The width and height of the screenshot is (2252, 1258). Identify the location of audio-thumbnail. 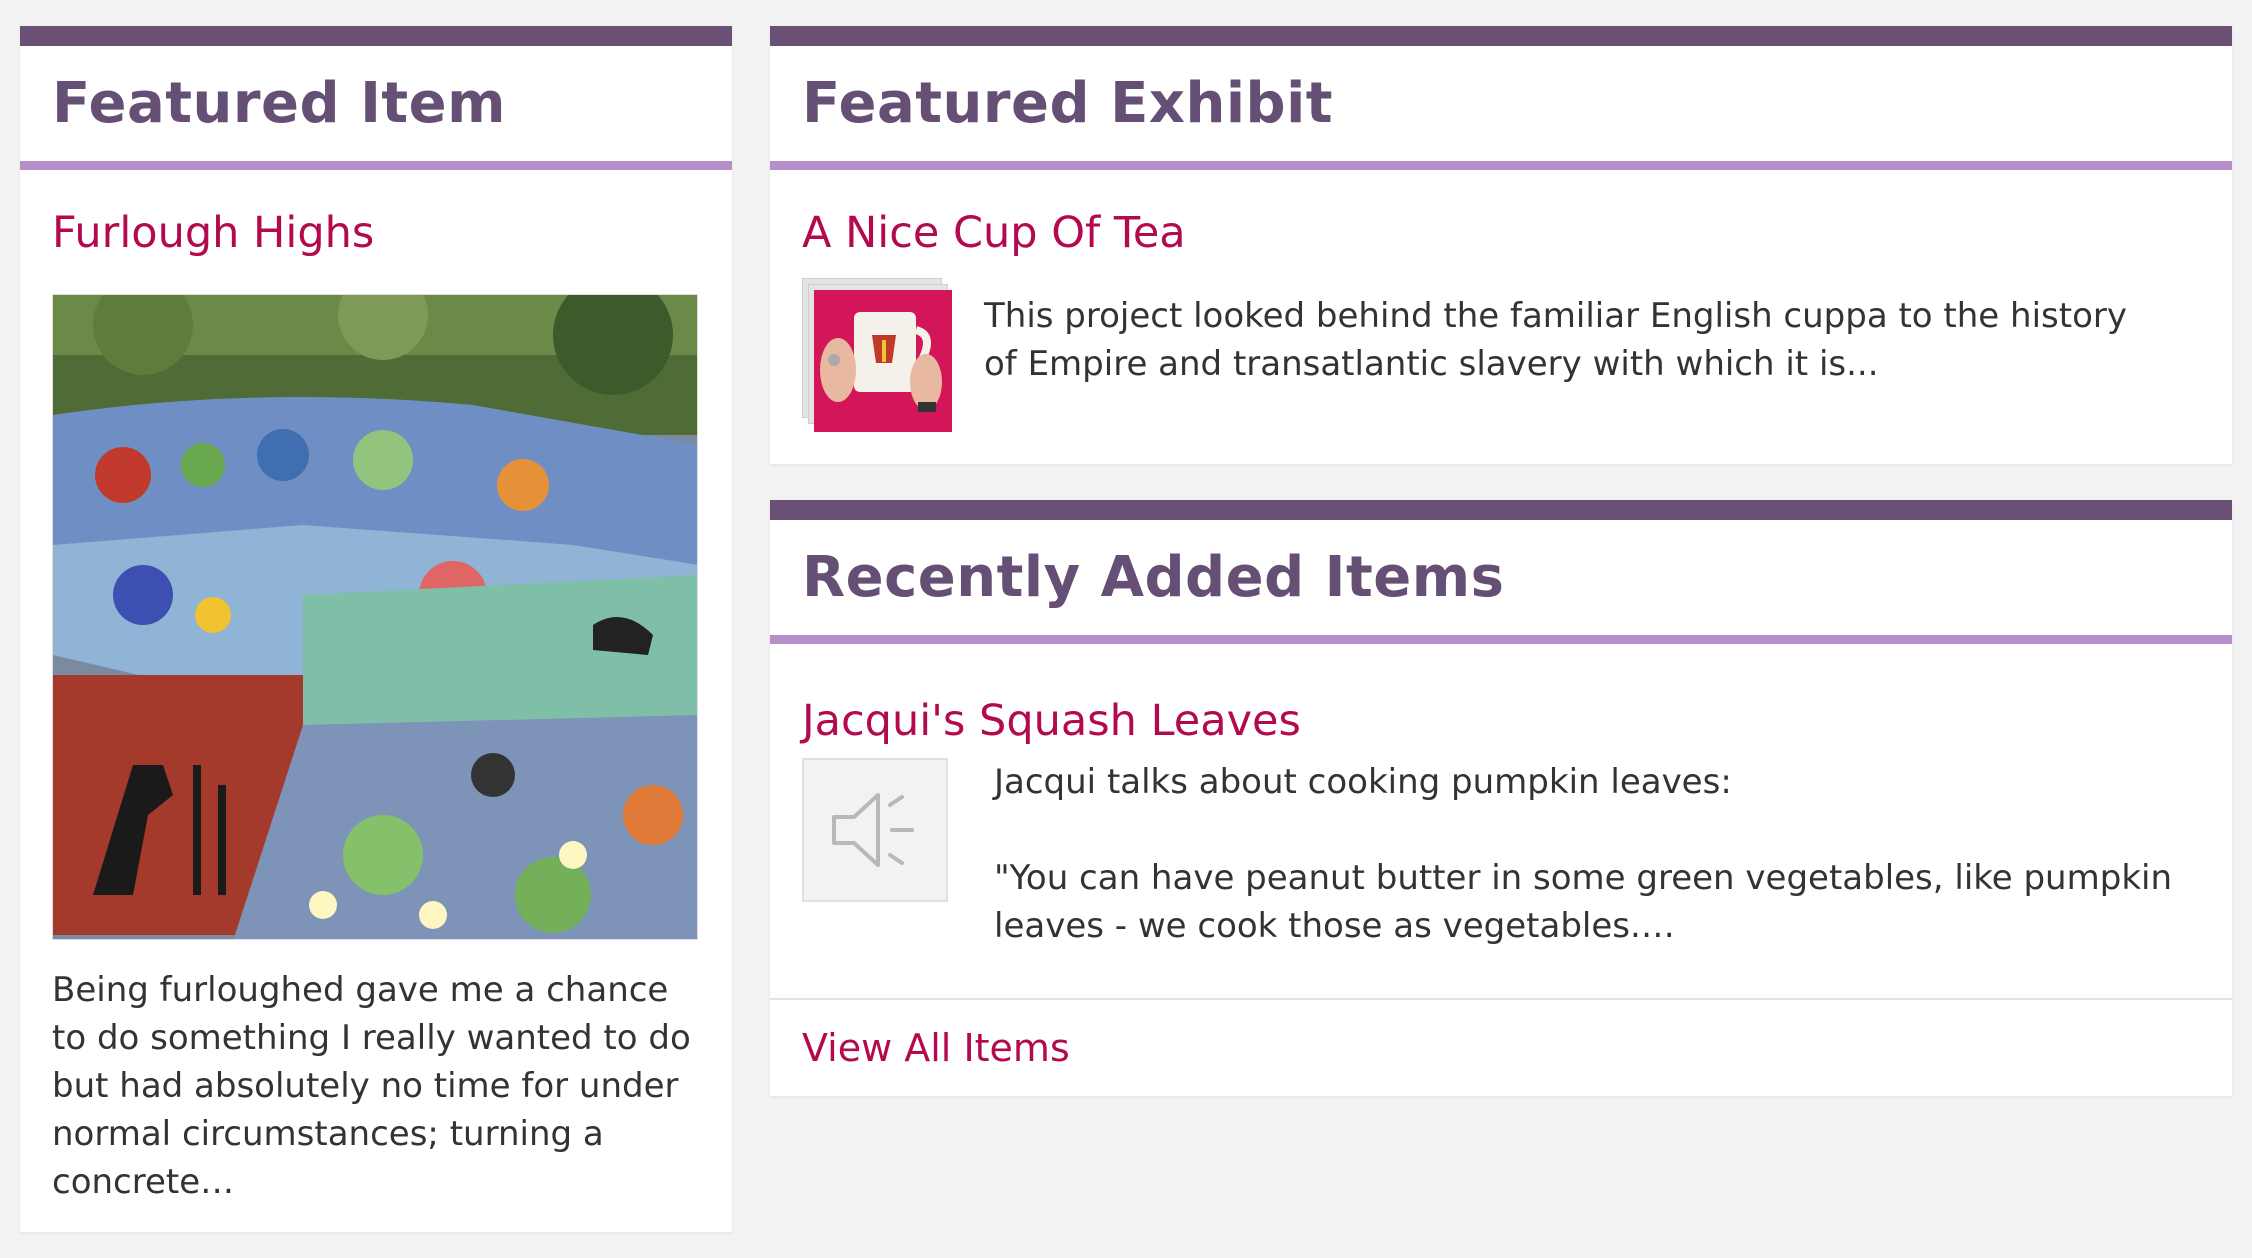
(875, 830).